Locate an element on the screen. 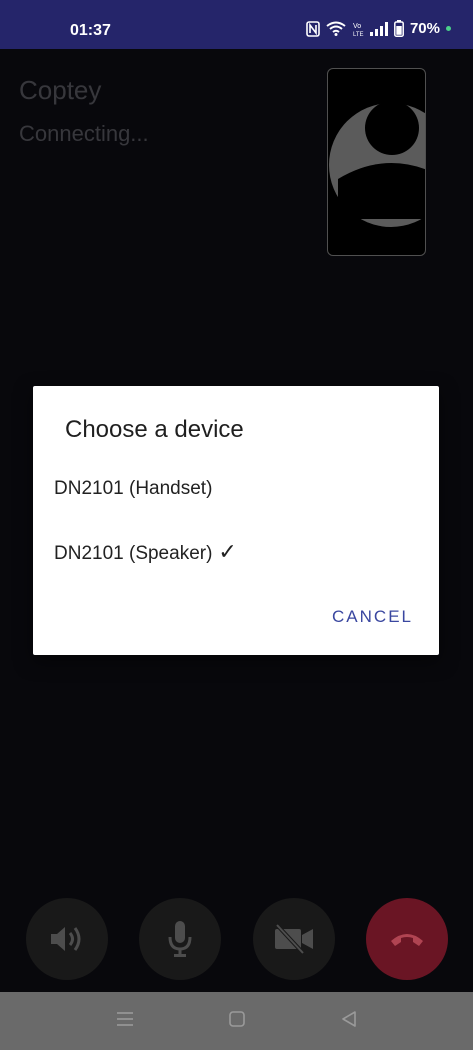 This screenshot has height=1050, width=473. home-icon is located at coordinates (237, 1019).